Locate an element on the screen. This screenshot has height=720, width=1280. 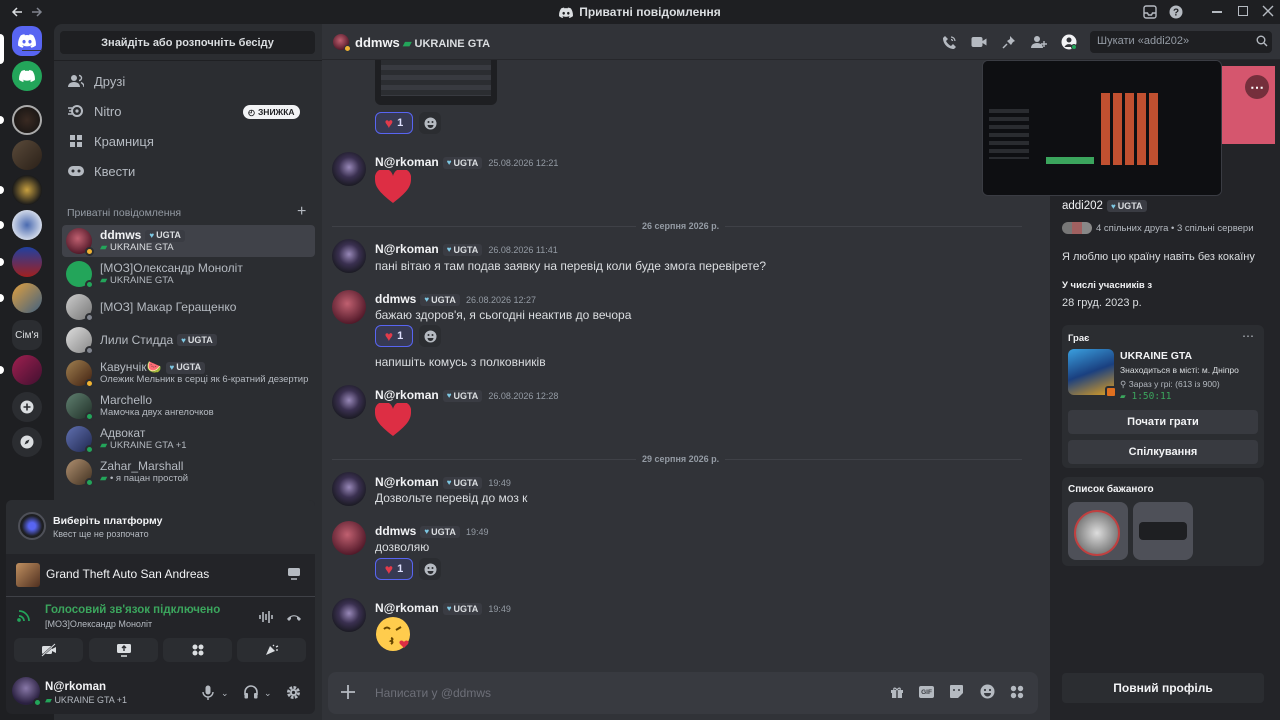
message-author: ddmws ♥ UGTA 19:49 is located at coordinates (431, 531).